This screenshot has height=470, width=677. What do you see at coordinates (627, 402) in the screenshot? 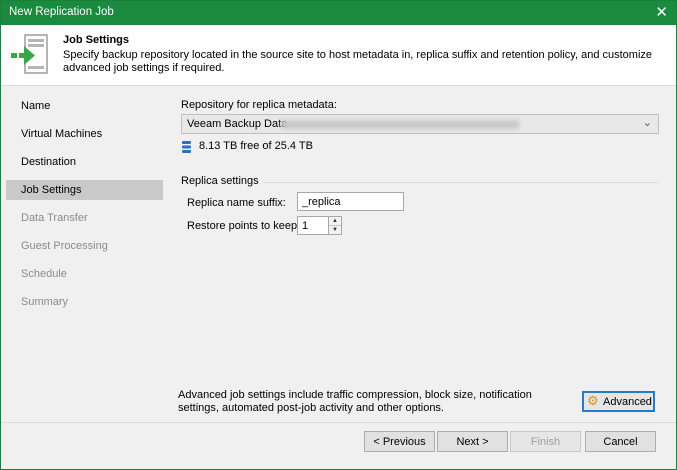
I see `advanced-button-label: Advanced` at bounding box center [627, 402].